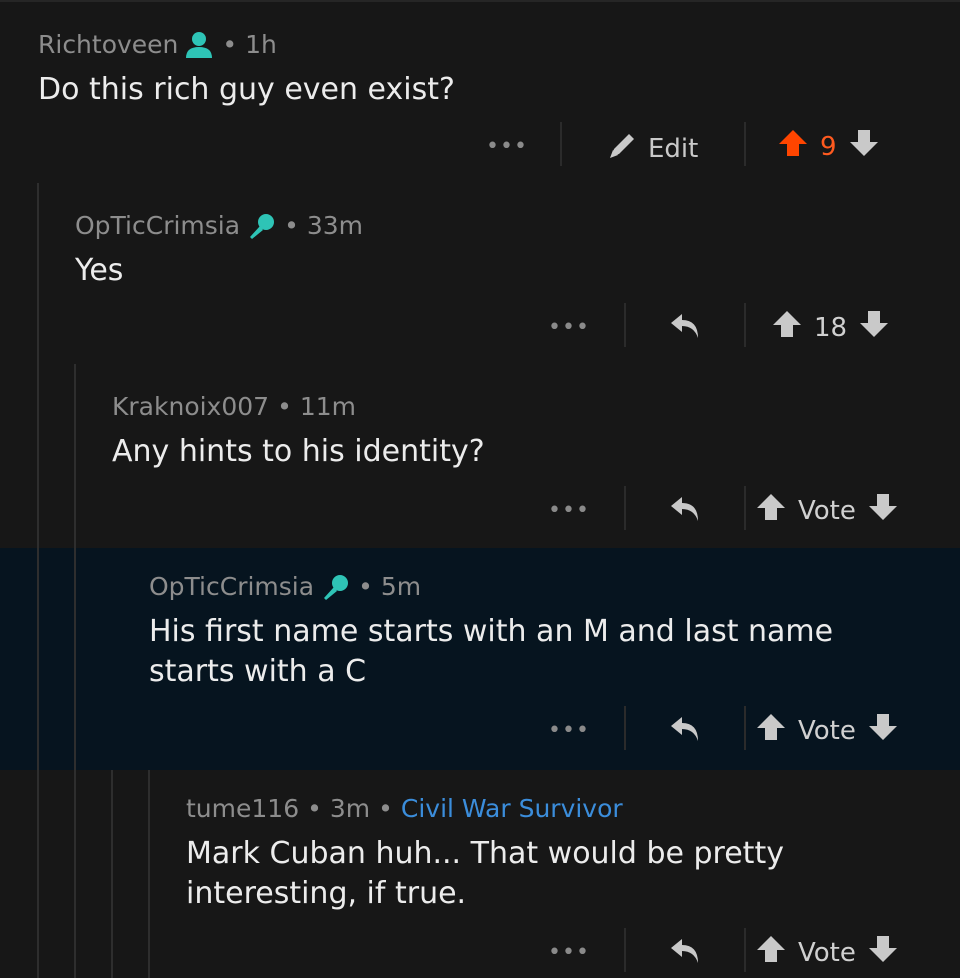  Describe the element at coordinates (261, 44) in the screenshot. I see `comment-time: 1h` at that location.